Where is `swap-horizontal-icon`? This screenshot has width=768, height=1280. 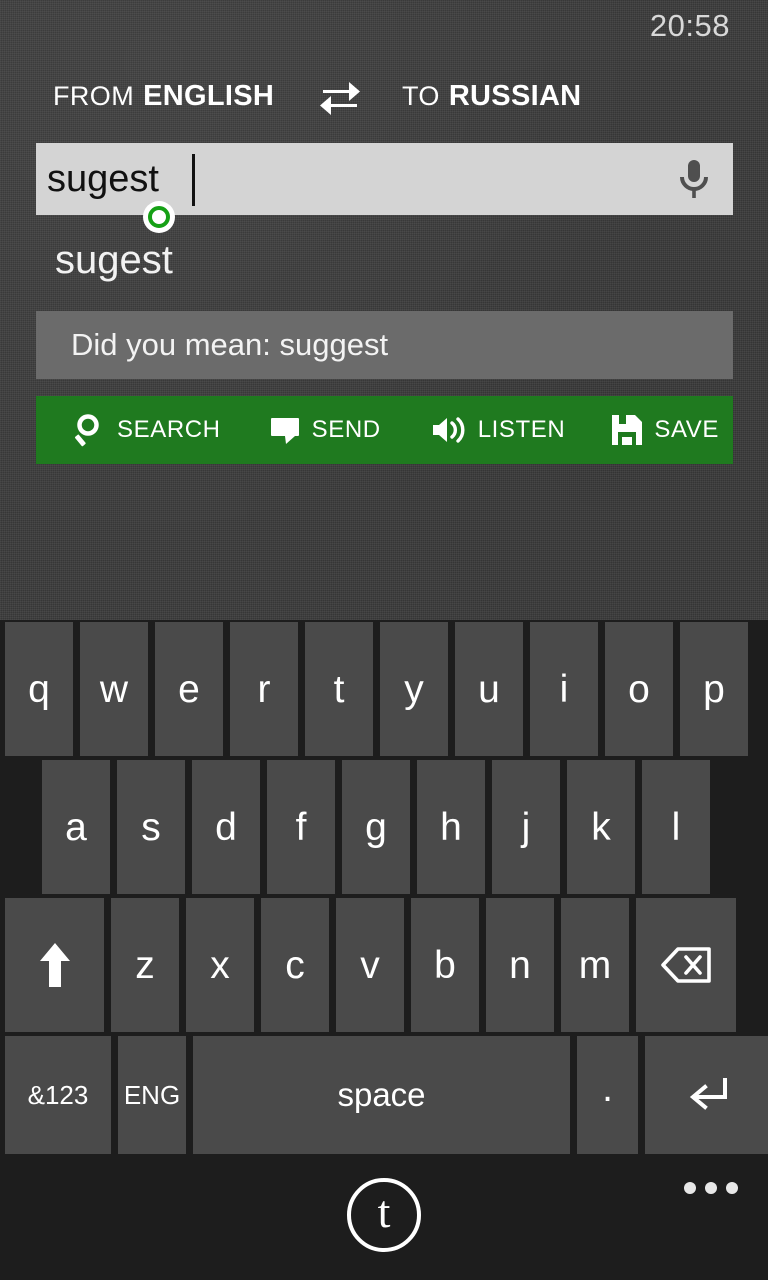
swap-horizontal-icon is located at coordinates (340, 98).